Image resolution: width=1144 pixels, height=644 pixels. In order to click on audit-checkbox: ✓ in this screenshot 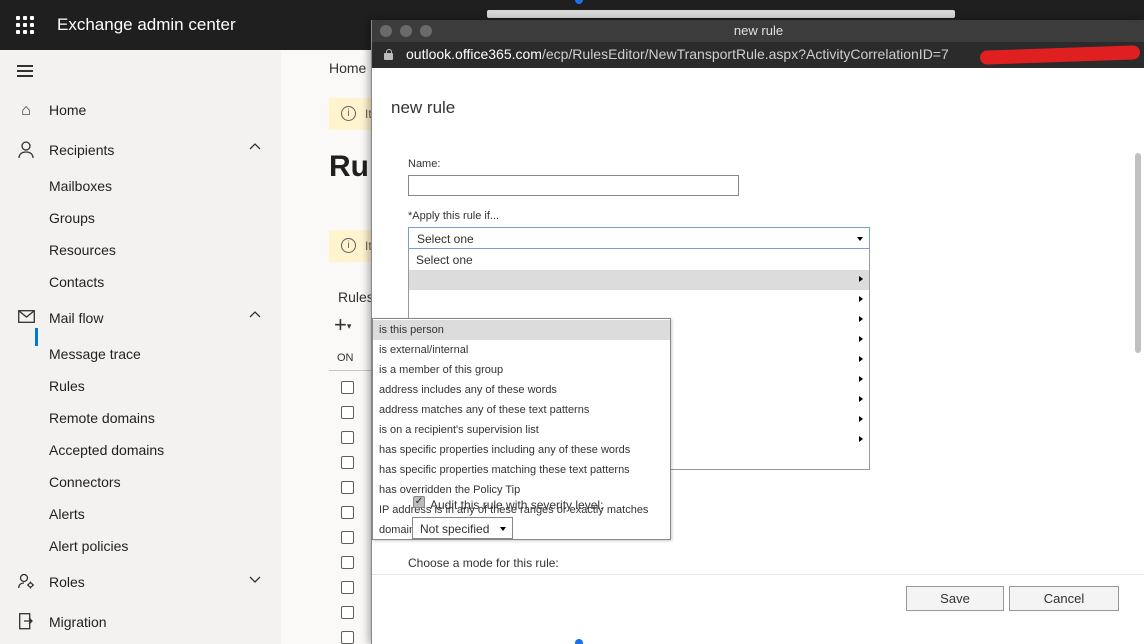, I will do `click(419, 502)`.